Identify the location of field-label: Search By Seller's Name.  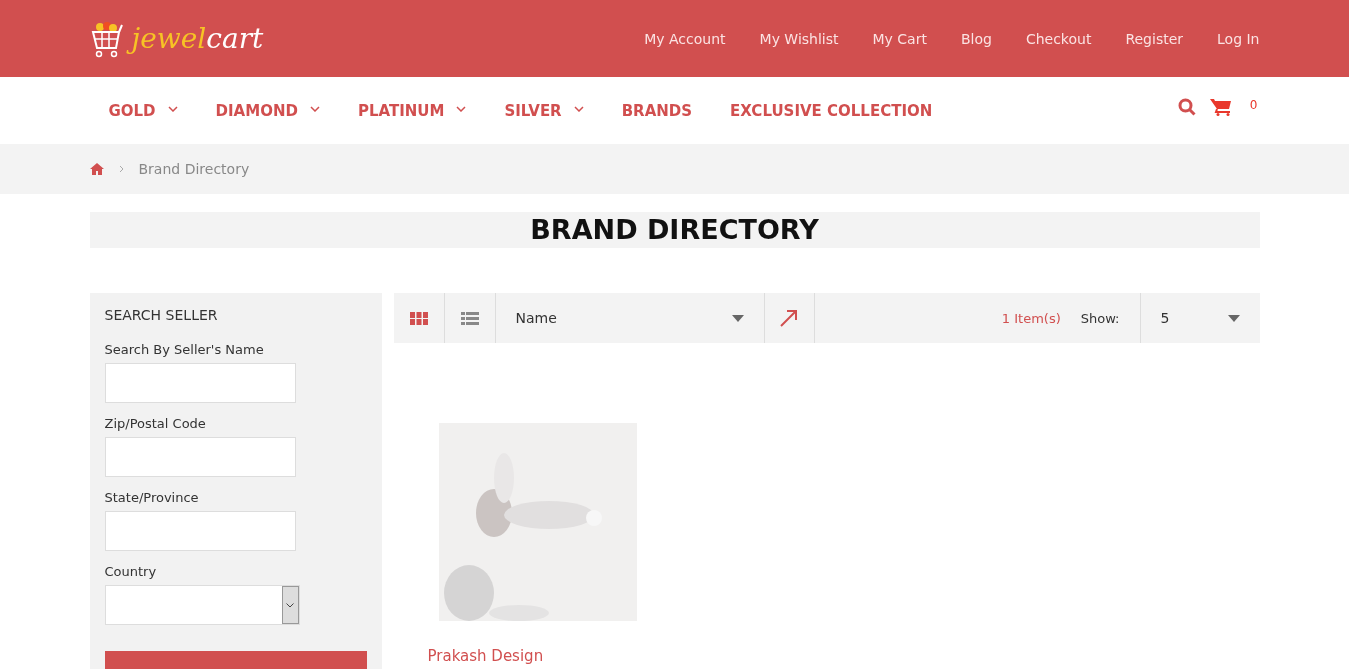
(184, 349).